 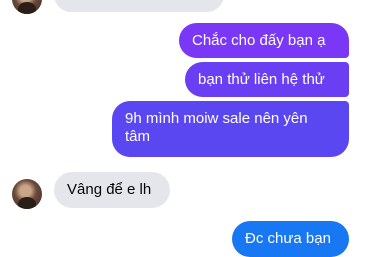 I want to click on message-bubble-received, so click(x=139, y=6).